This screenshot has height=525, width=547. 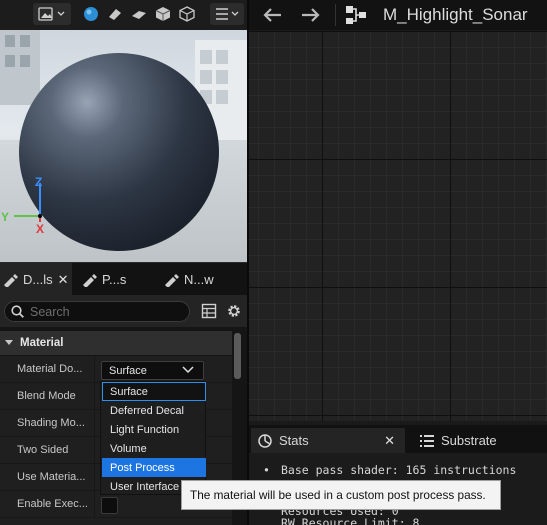 I want to click on dropdown-option-surface: Surface, so click(x=154, y=391).